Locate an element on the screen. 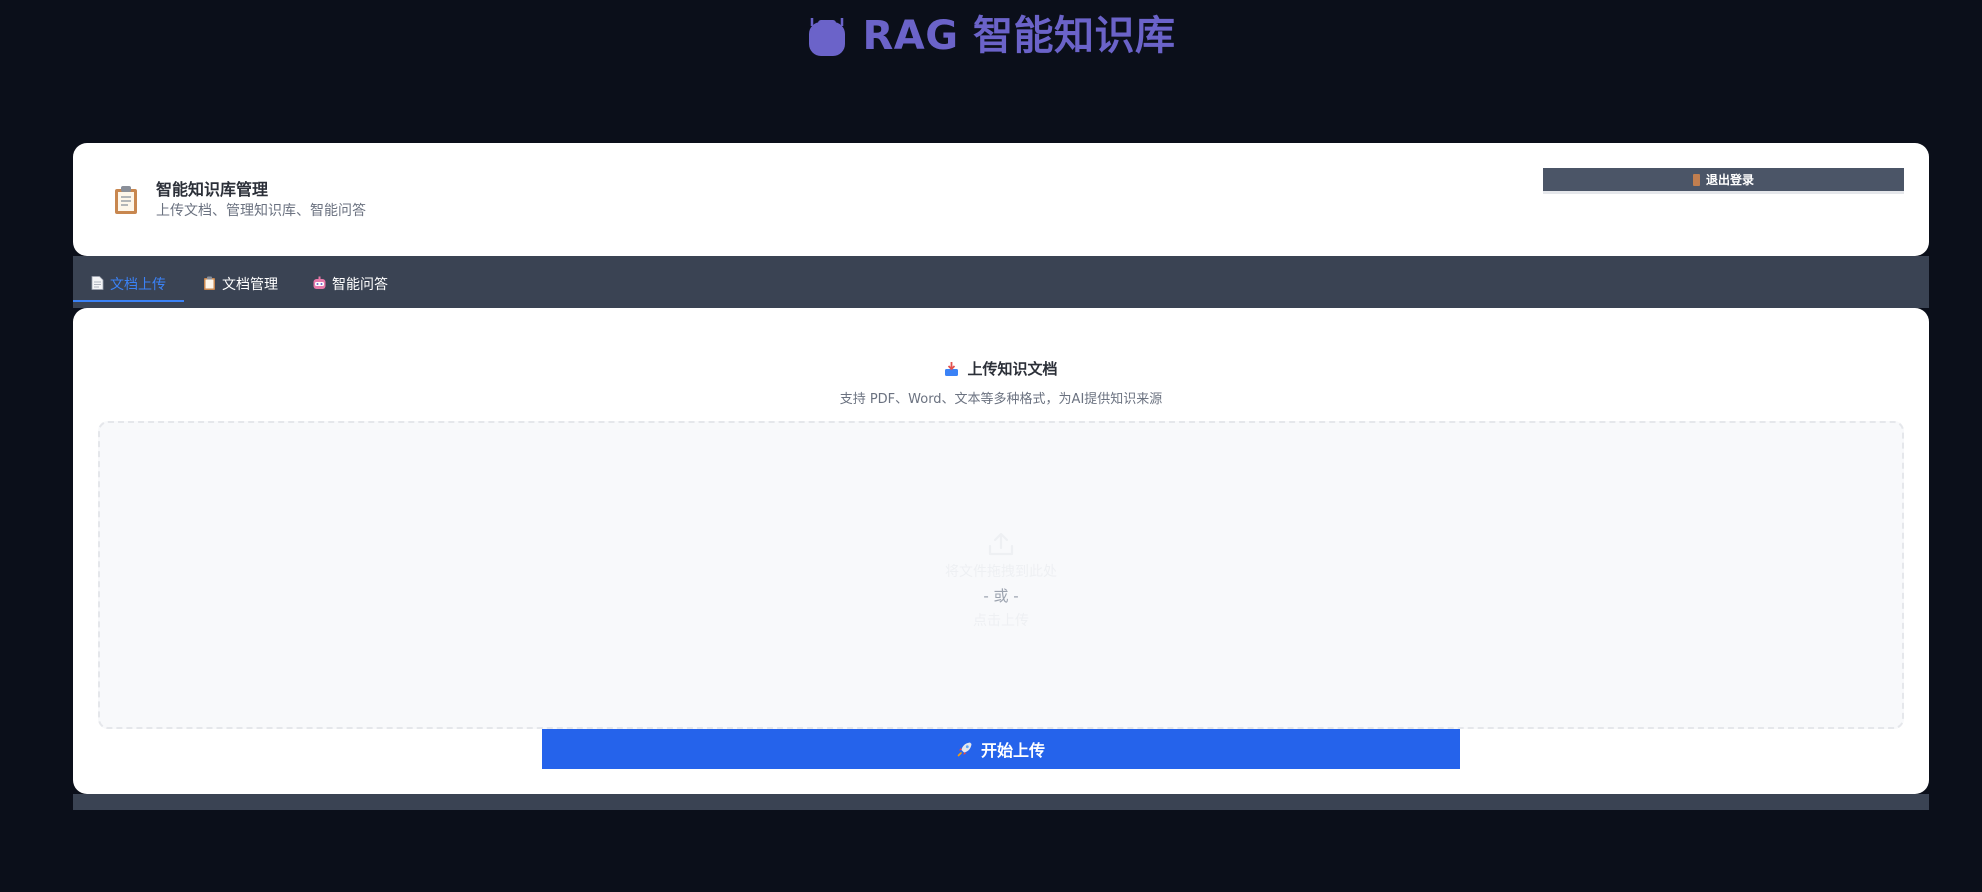 The width and height of the screenshot is (1982, 892). app-title: RAG 智能知识库 is located at coordinates (991, 36).